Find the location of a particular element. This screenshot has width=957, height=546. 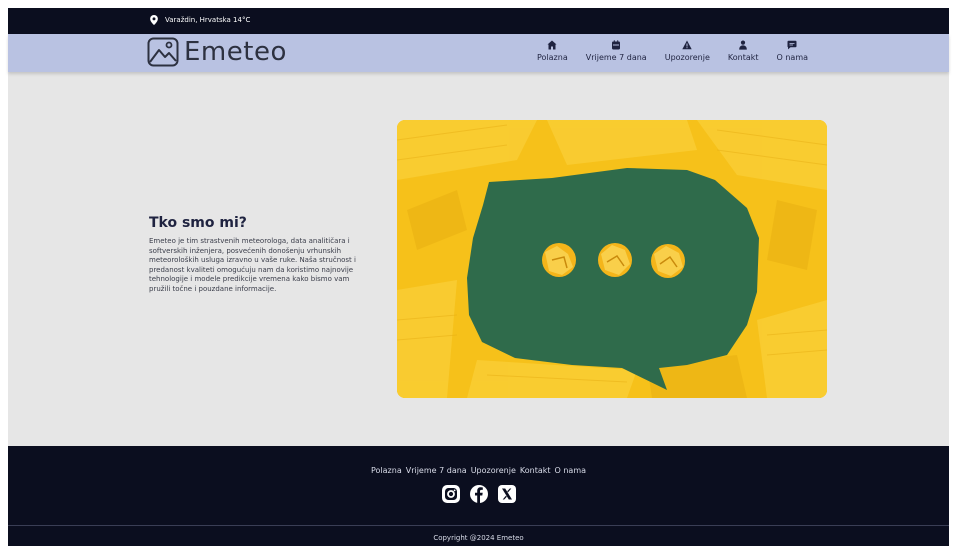

nav-label: Kontakt is located at coordinates (743, 57).